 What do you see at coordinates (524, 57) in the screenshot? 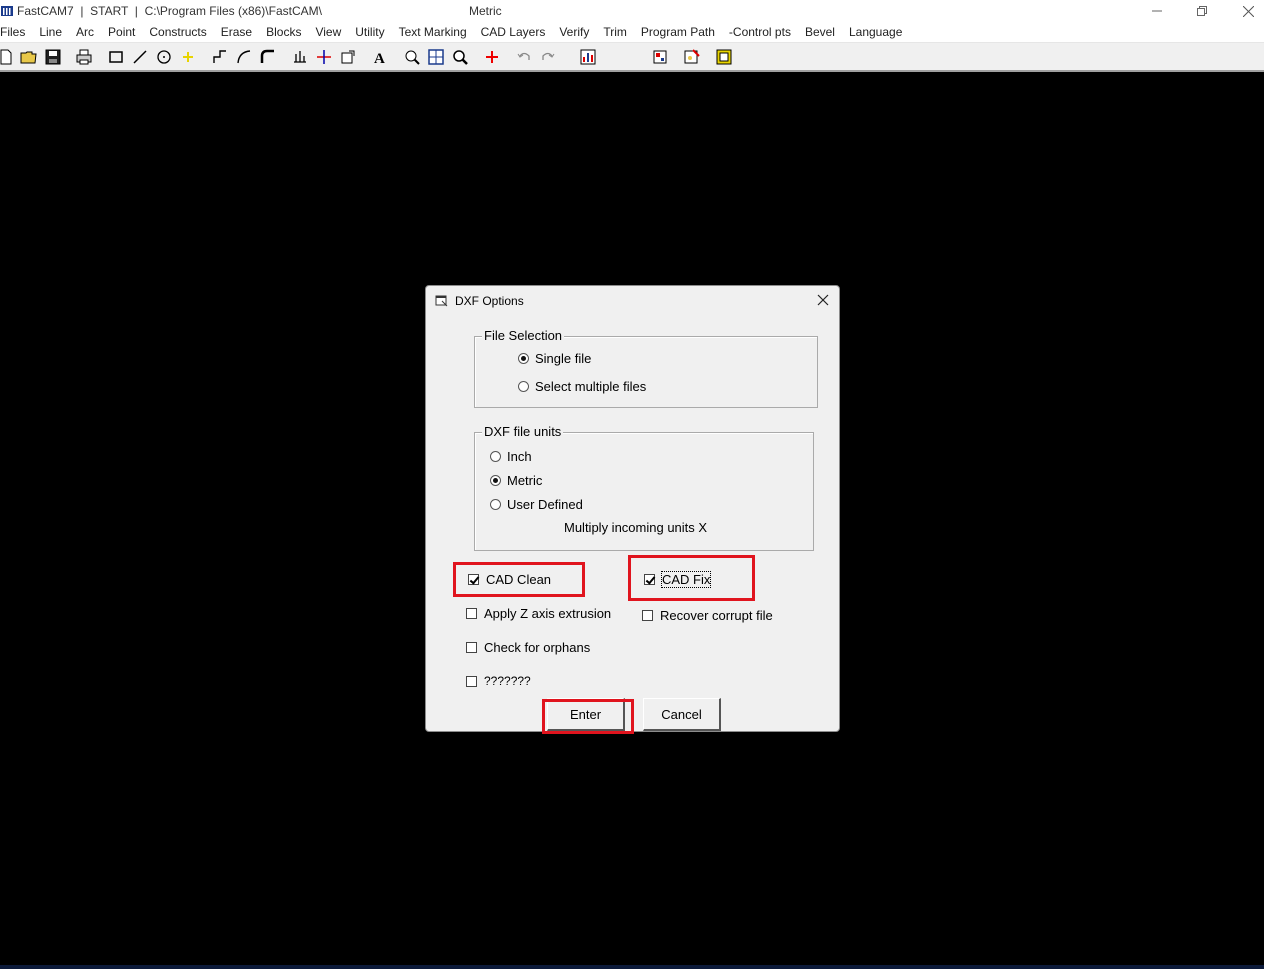
I see `undo-icon` at bounding box center [524, 57].